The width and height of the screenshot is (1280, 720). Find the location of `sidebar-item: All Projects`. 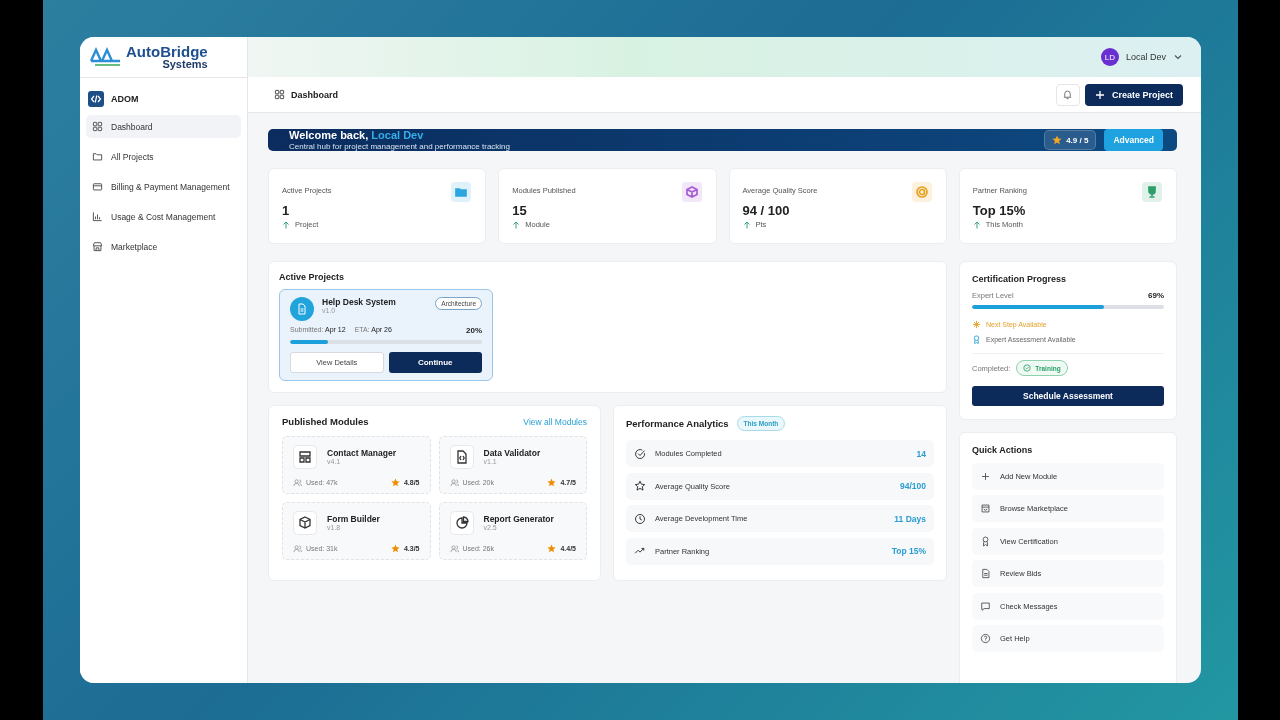

sidebar-item: All Projects is located at coordinates (163, 156).